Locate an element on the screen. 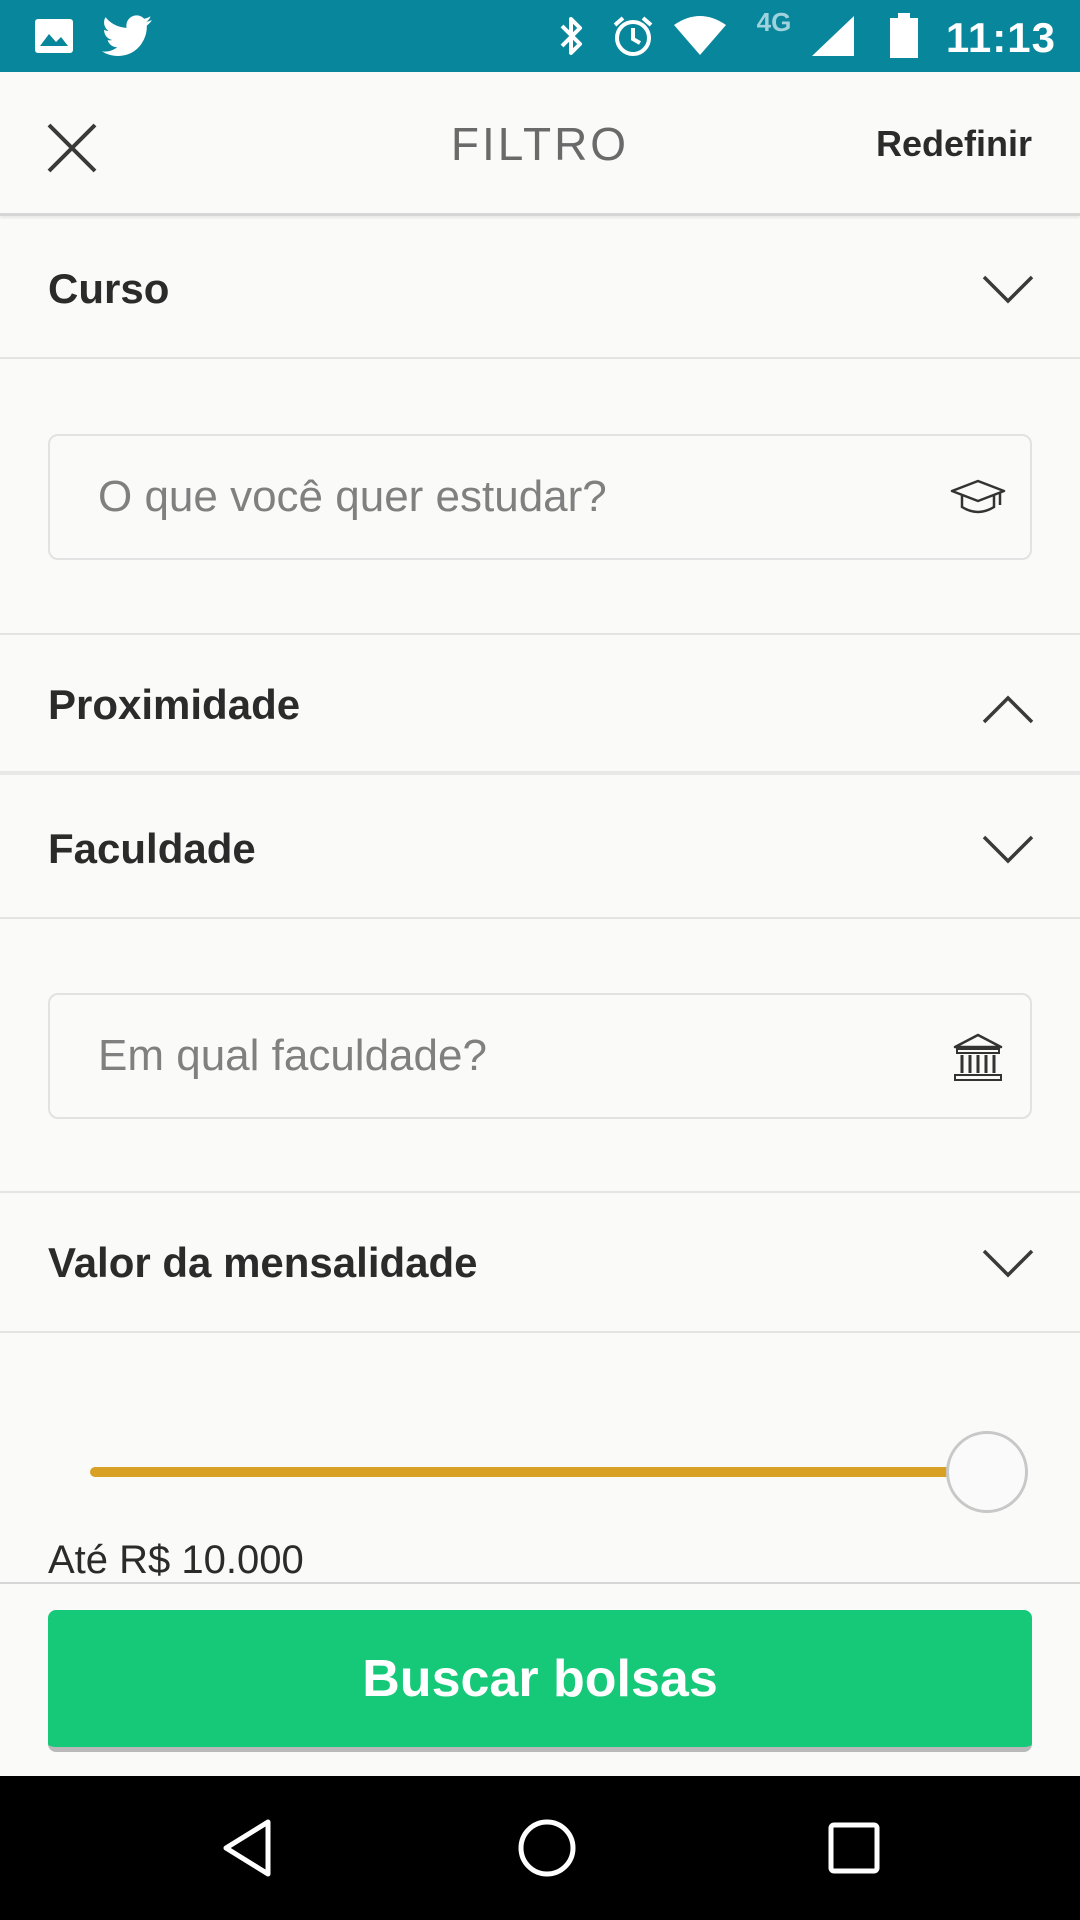  search-scholarships-button: Buscar bolsas is located at coordinates (540, 1681).